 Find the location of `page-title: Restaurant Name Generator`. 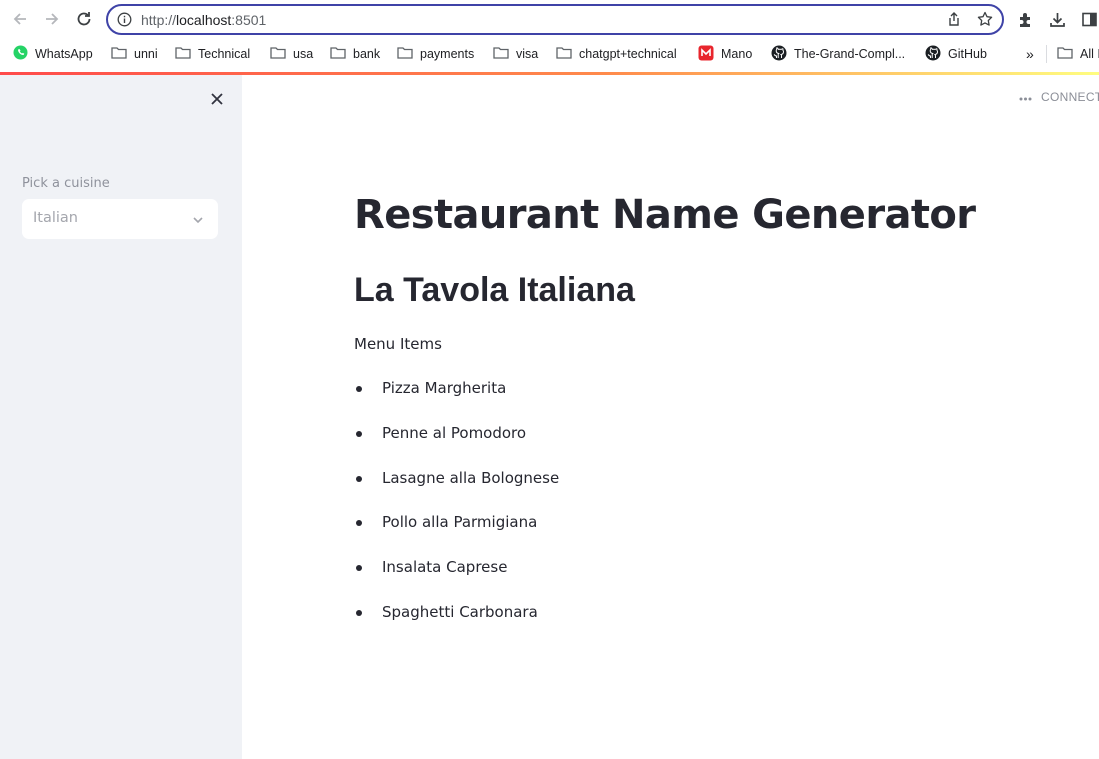

page-title: Restaurant Name Generator is located at coordinates (665, 215).